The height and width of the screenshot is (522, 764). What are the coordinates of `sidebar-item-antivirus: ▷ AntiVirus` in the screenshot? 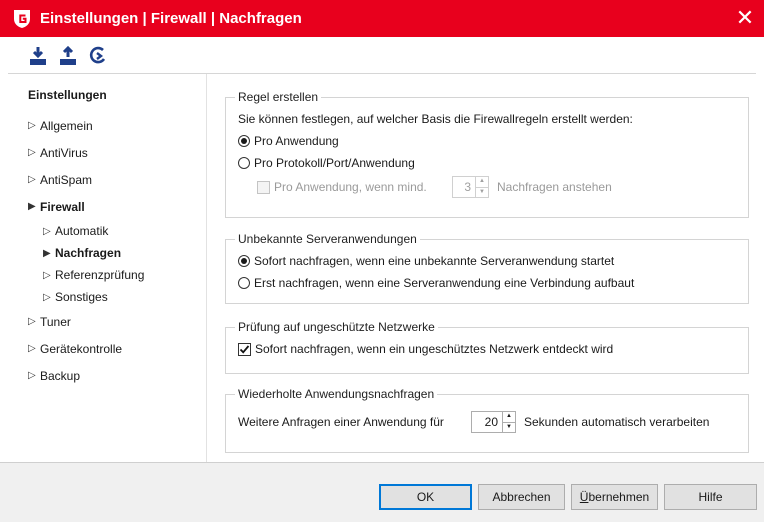 It's located at (117, 152).